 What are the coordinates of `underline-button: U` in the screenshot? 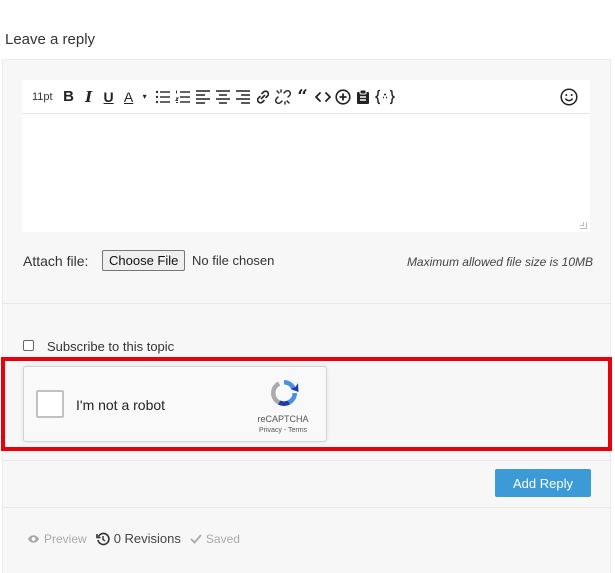 It's located at (109, 97).